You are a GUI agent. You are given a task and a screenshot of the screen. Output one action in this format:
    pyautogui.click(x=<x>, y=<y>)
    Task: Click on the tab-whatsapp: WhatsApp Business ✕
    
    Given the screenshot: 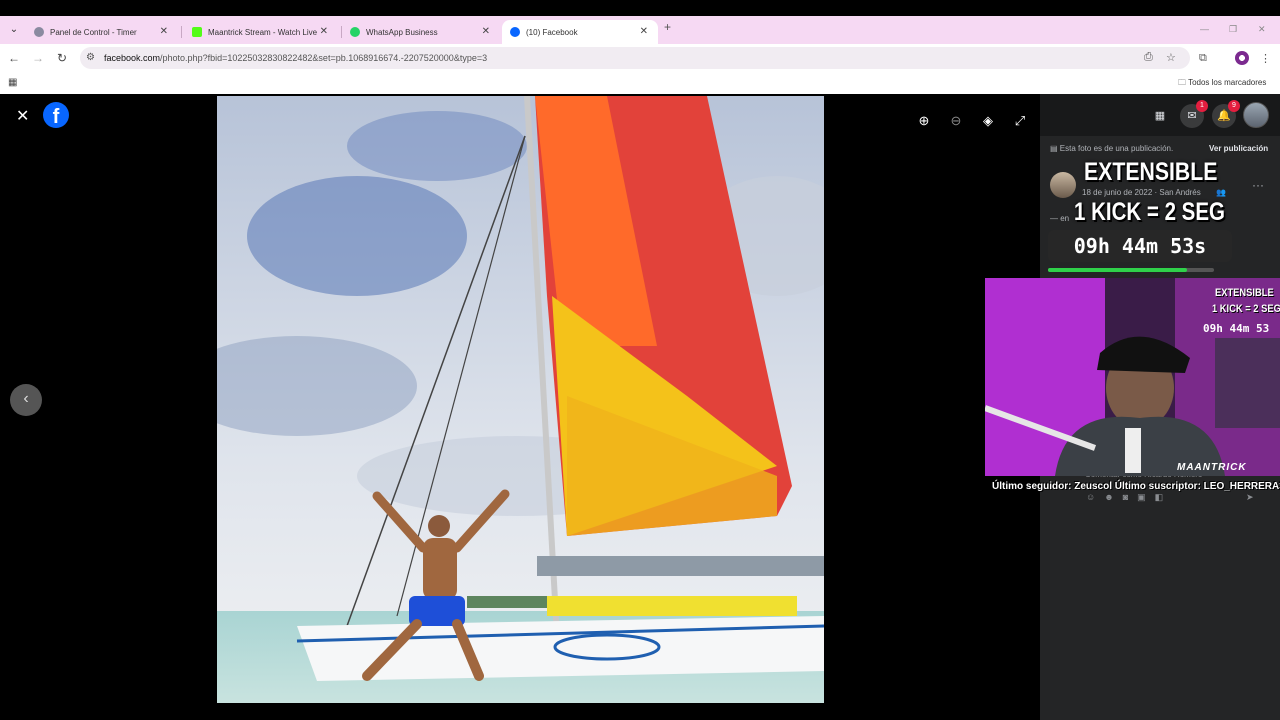 What is the action you would take?
    pyautogui.click(x=421, y=32)
    